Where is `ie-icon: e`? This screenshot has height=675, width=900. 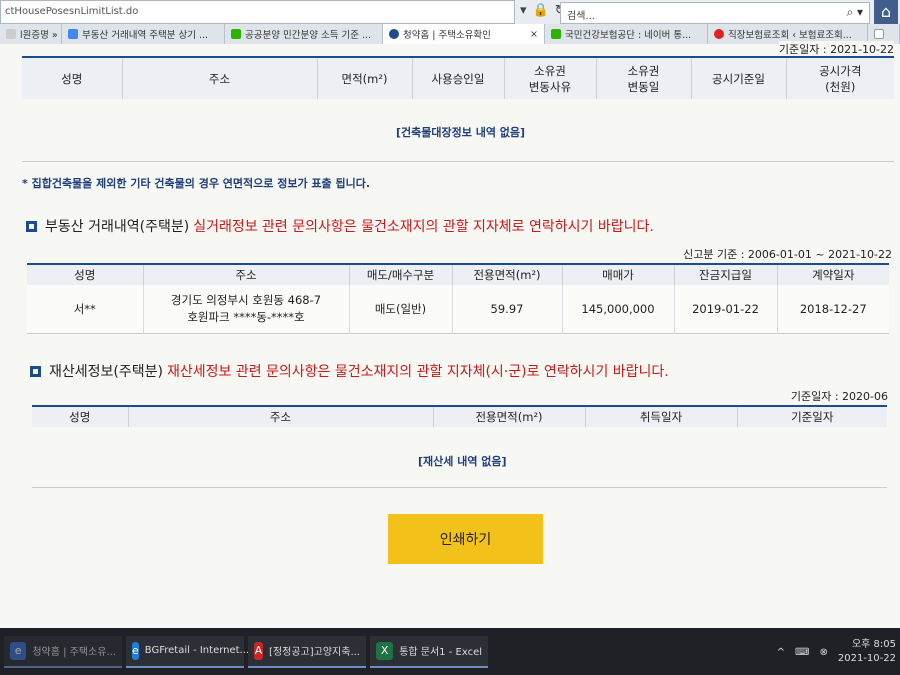 ie-icon: e is located at coordinates (135, 650).